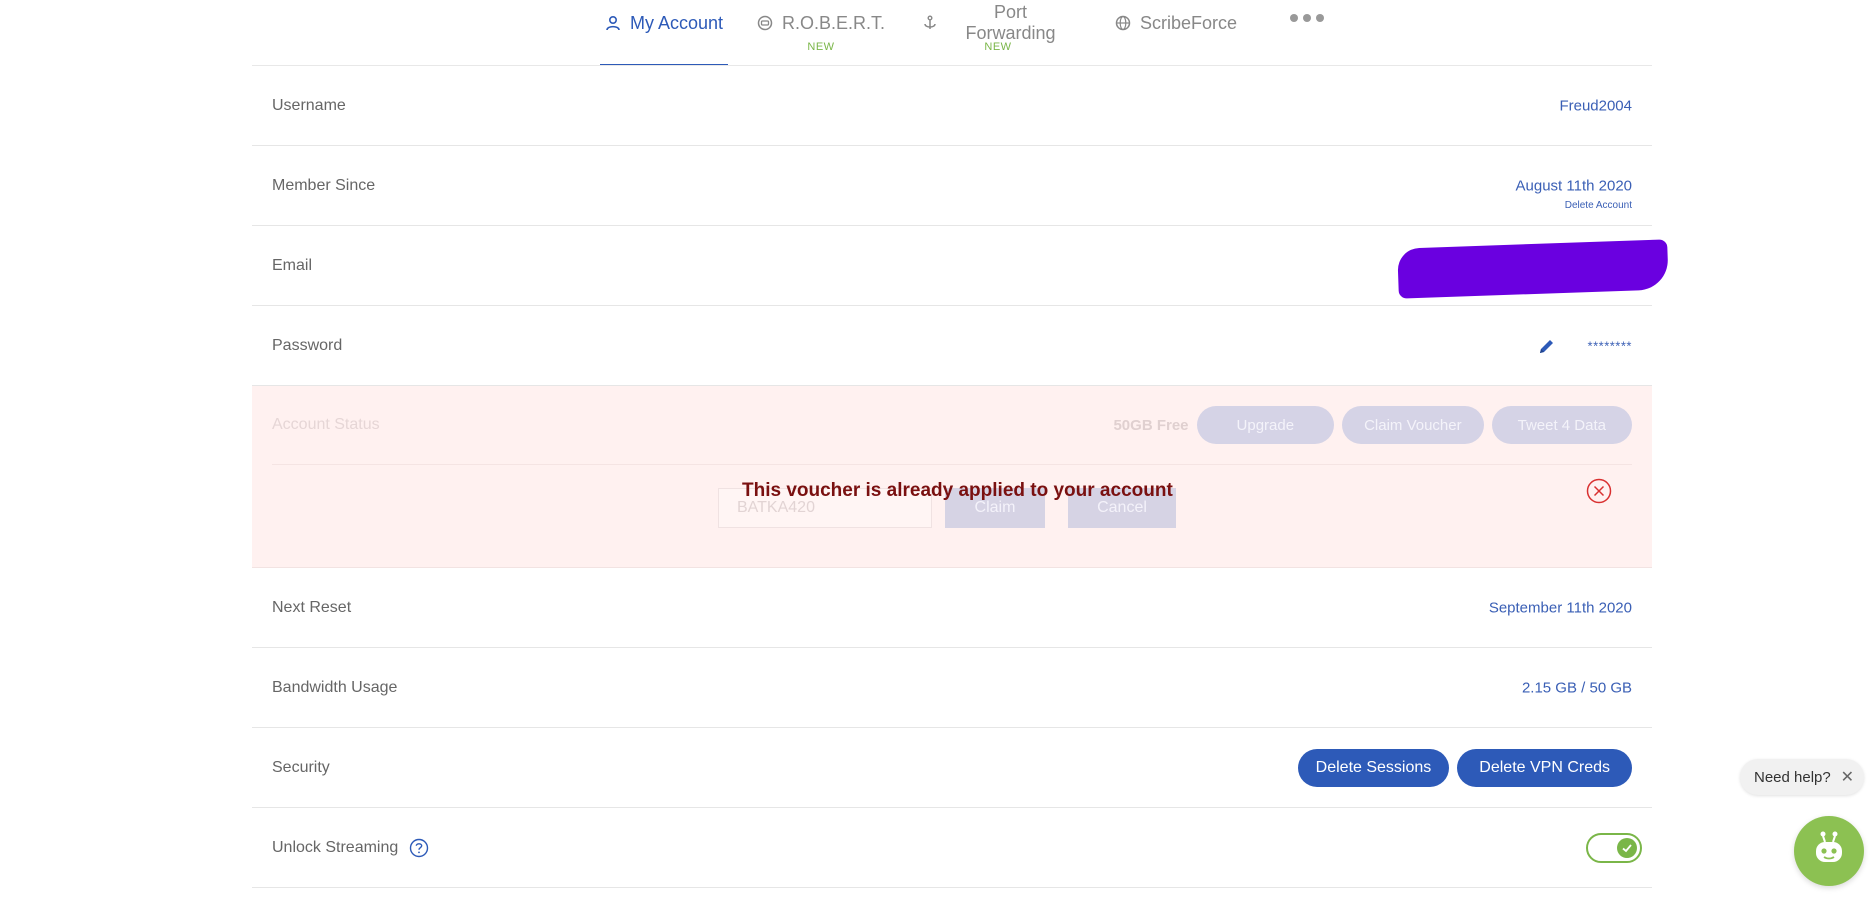 The image size is (1876, 908). Describe the element at coordinates (952, 346) in the screenshot. I see `password-row: Password ********` at that location.